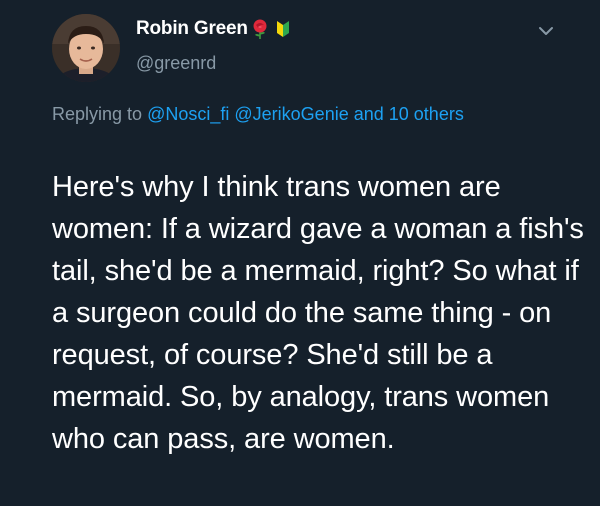  I want to click on rose-icon, so click(260, 29).